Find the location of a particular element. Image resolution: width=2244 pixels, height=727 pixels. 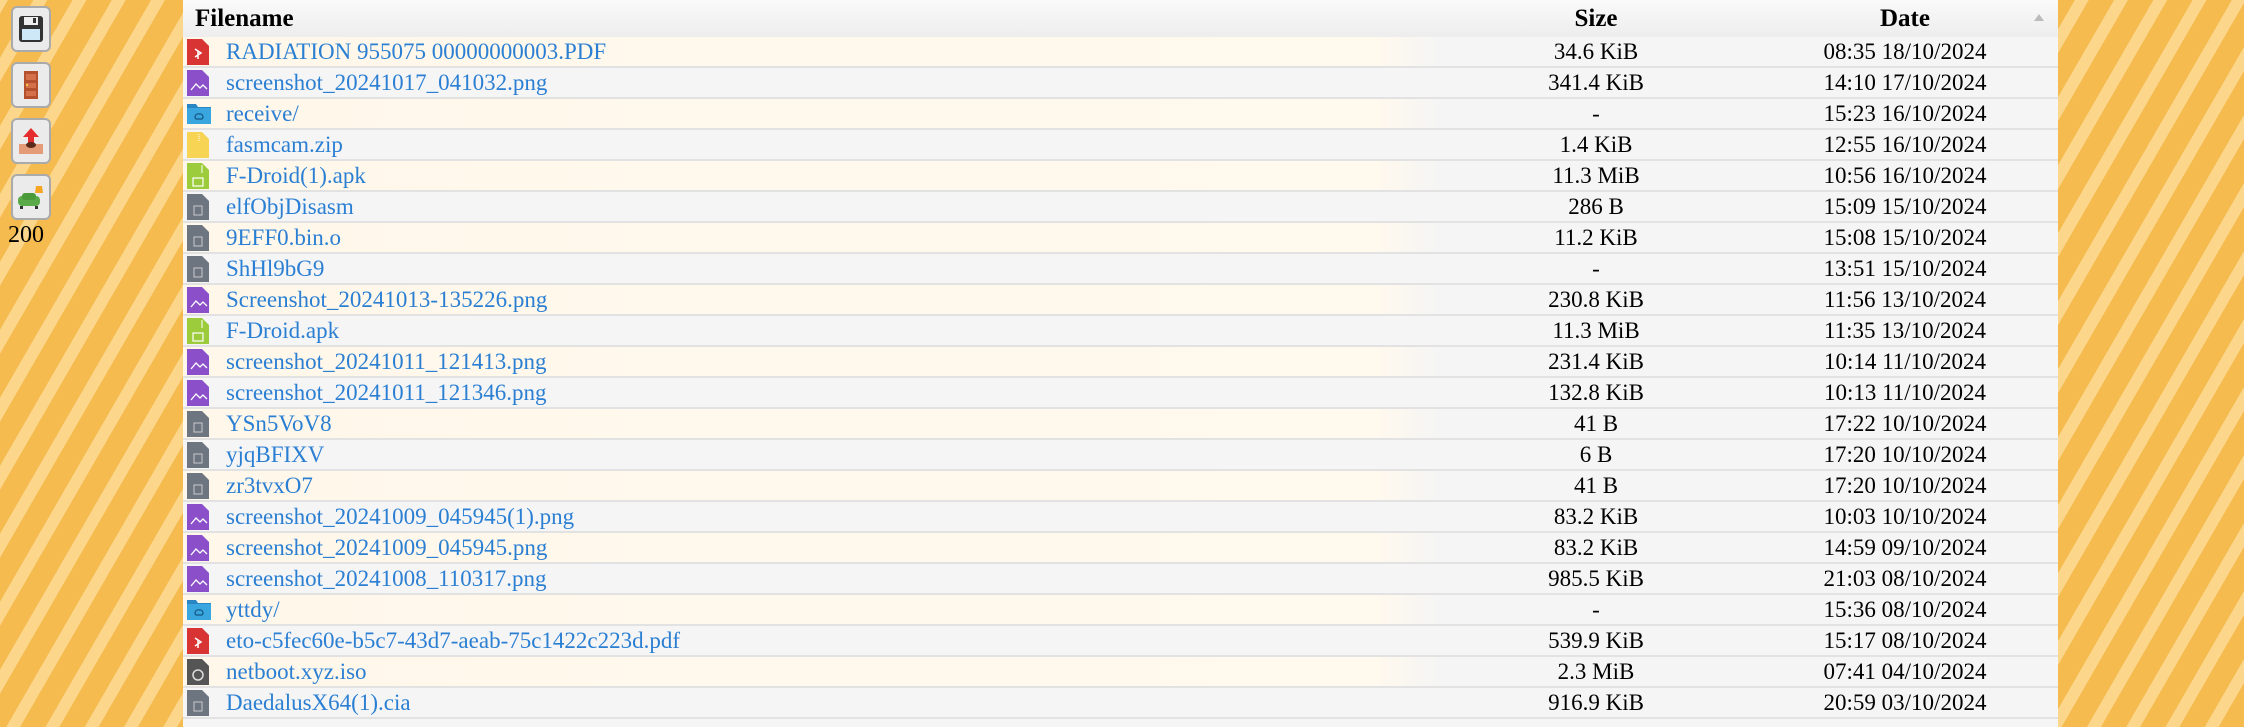

filename-cell: receive/ is located at coordinates (811, 113).